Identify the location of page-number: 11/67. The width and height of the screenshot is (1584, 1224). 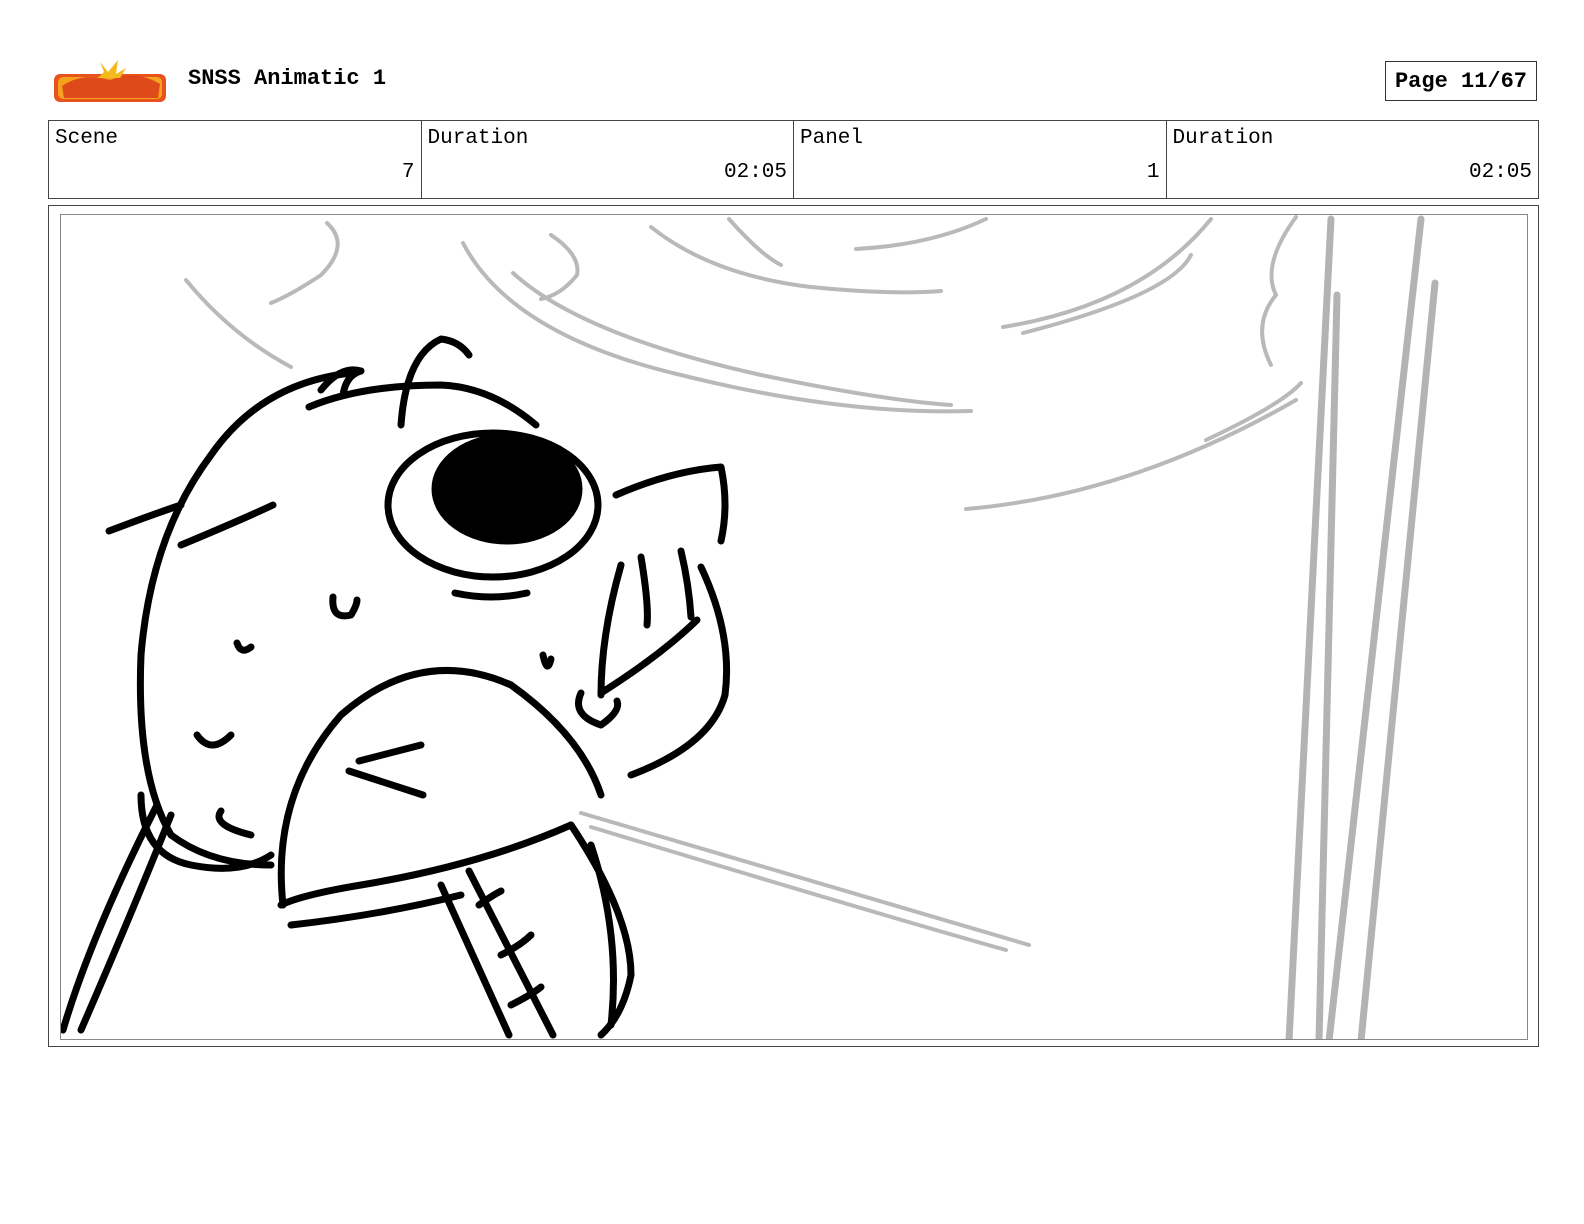
(1494, 81).